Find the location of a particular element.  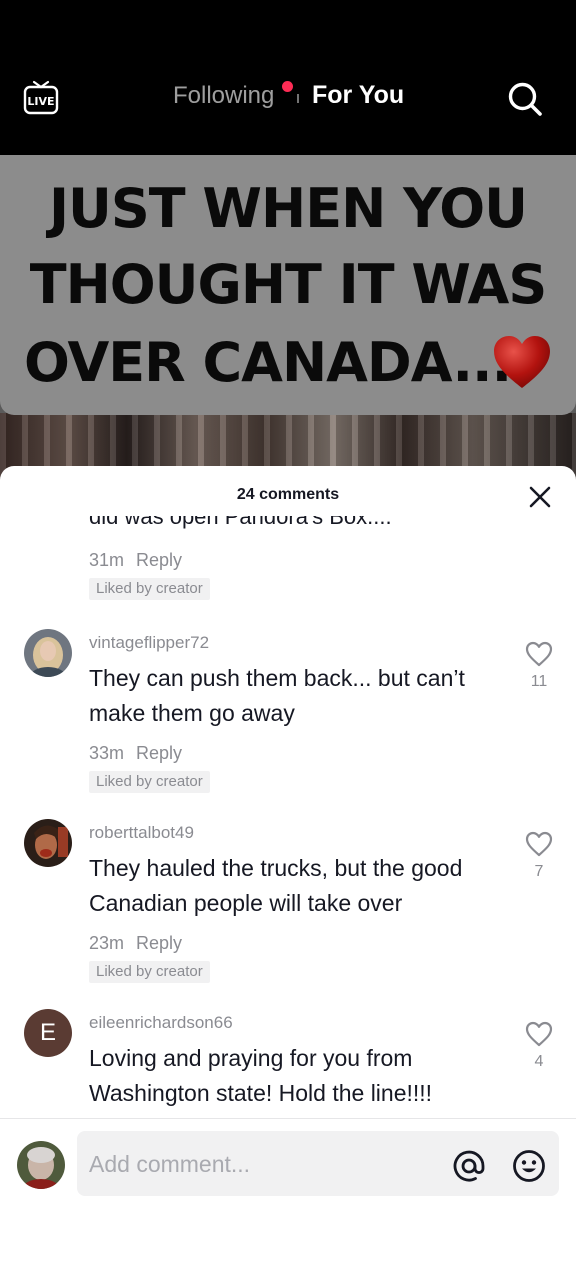

emoji-button is located at coordinates (529, 1166).